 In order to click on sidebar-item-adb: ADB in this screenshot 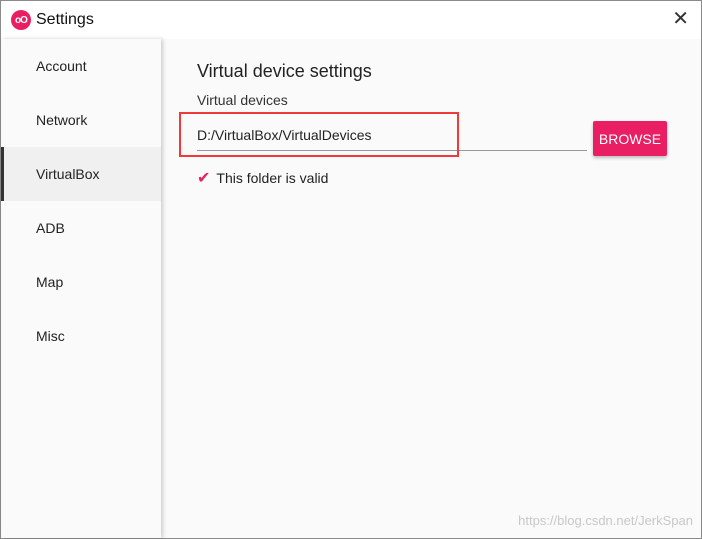, I will do `click(81, 228)`.